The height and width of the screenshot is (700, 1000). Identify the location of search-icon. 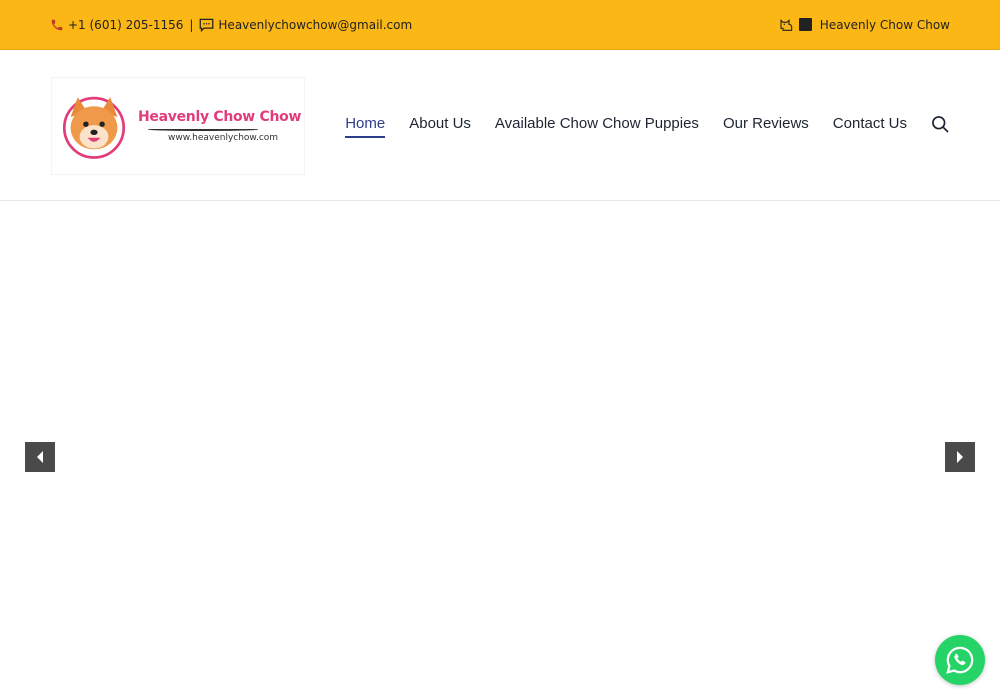
(940, 124).